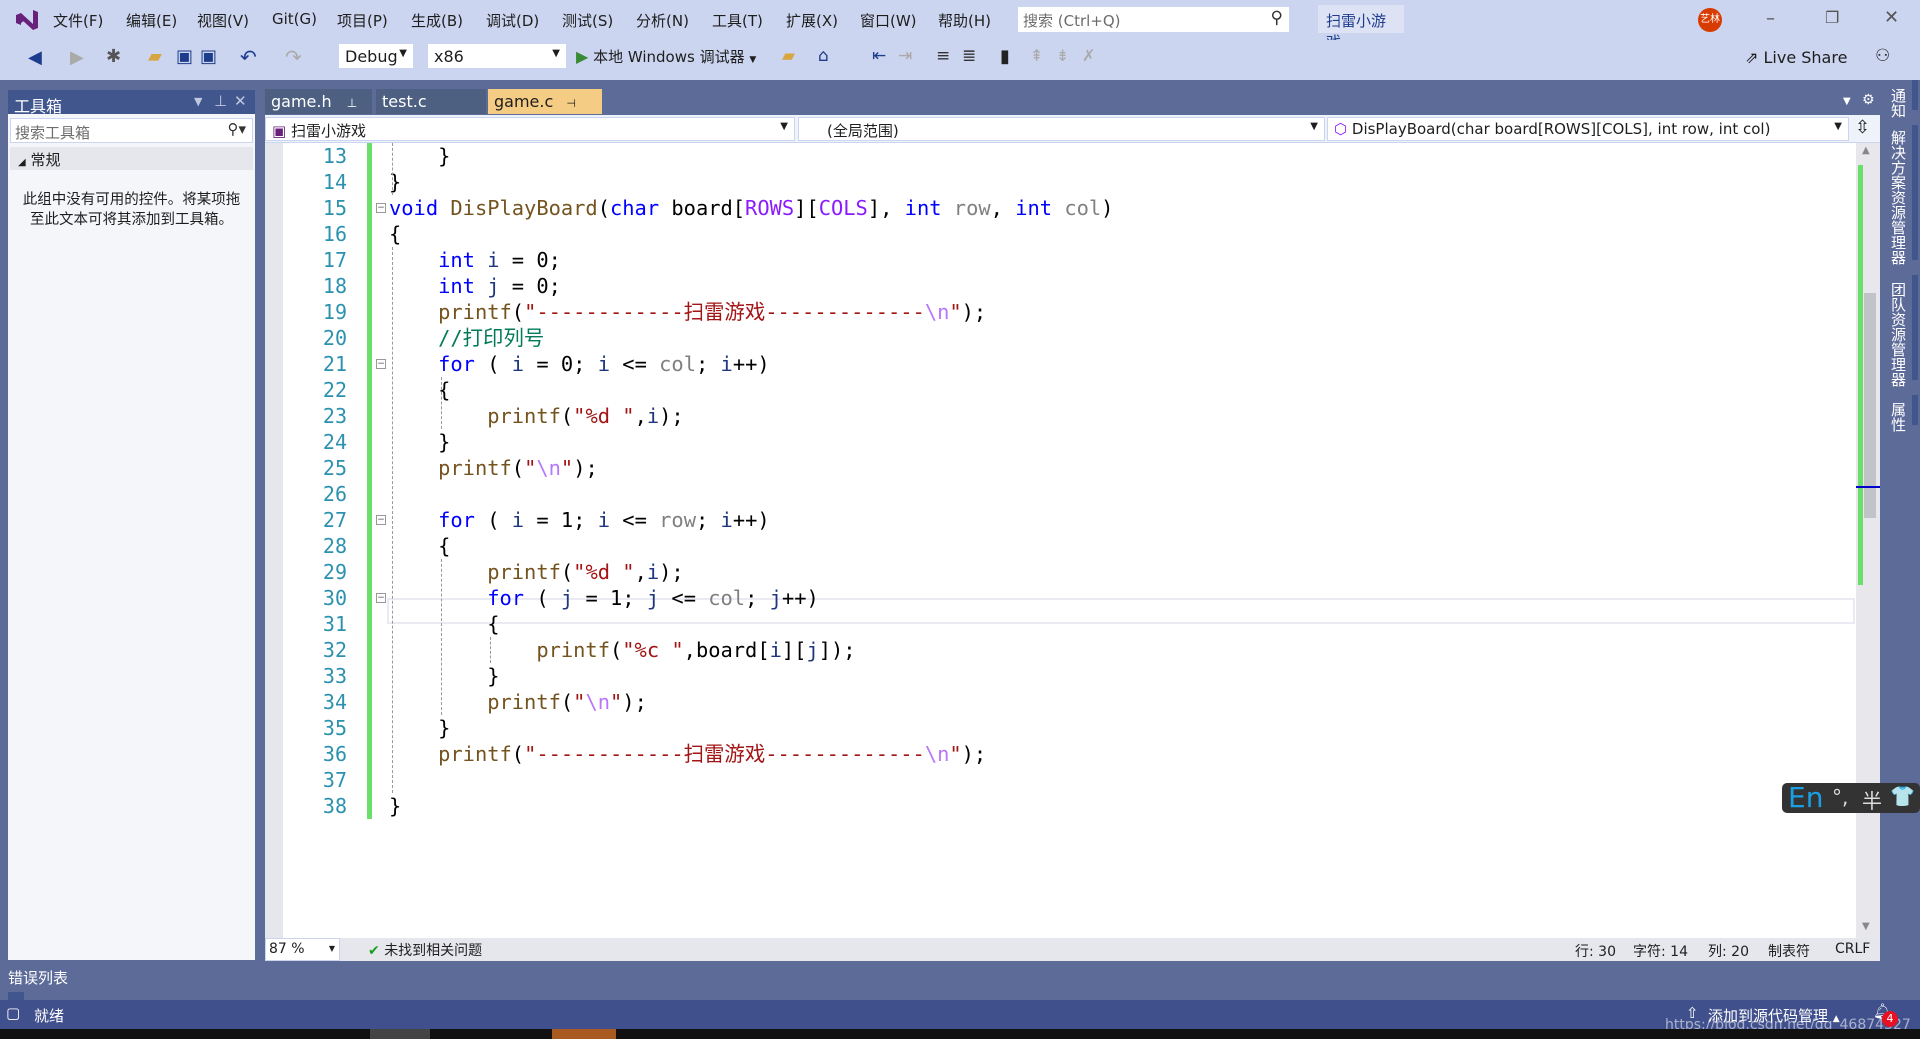 The width and height of the screenshot is (1920, 1039). I want to click on live-share-button: ⇗ Live Share, so click(1796, 57).